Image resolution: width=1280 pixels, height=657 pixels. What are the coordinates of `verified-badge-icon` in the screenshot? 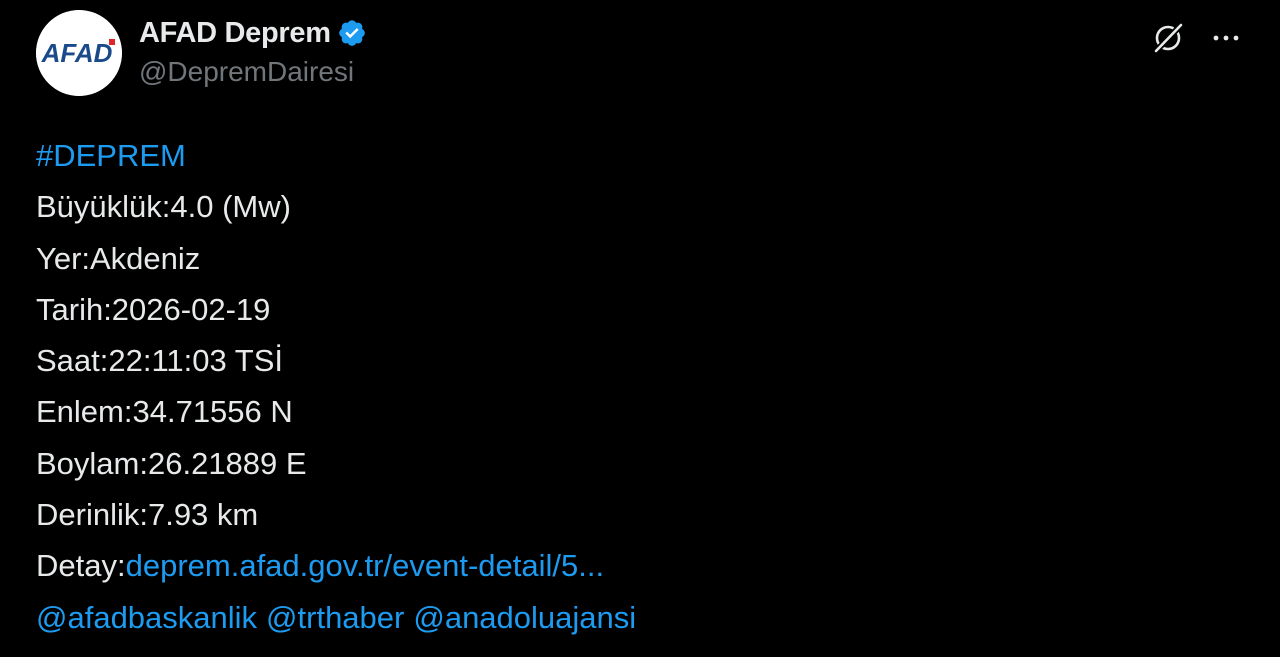 It's located at (352, 33).